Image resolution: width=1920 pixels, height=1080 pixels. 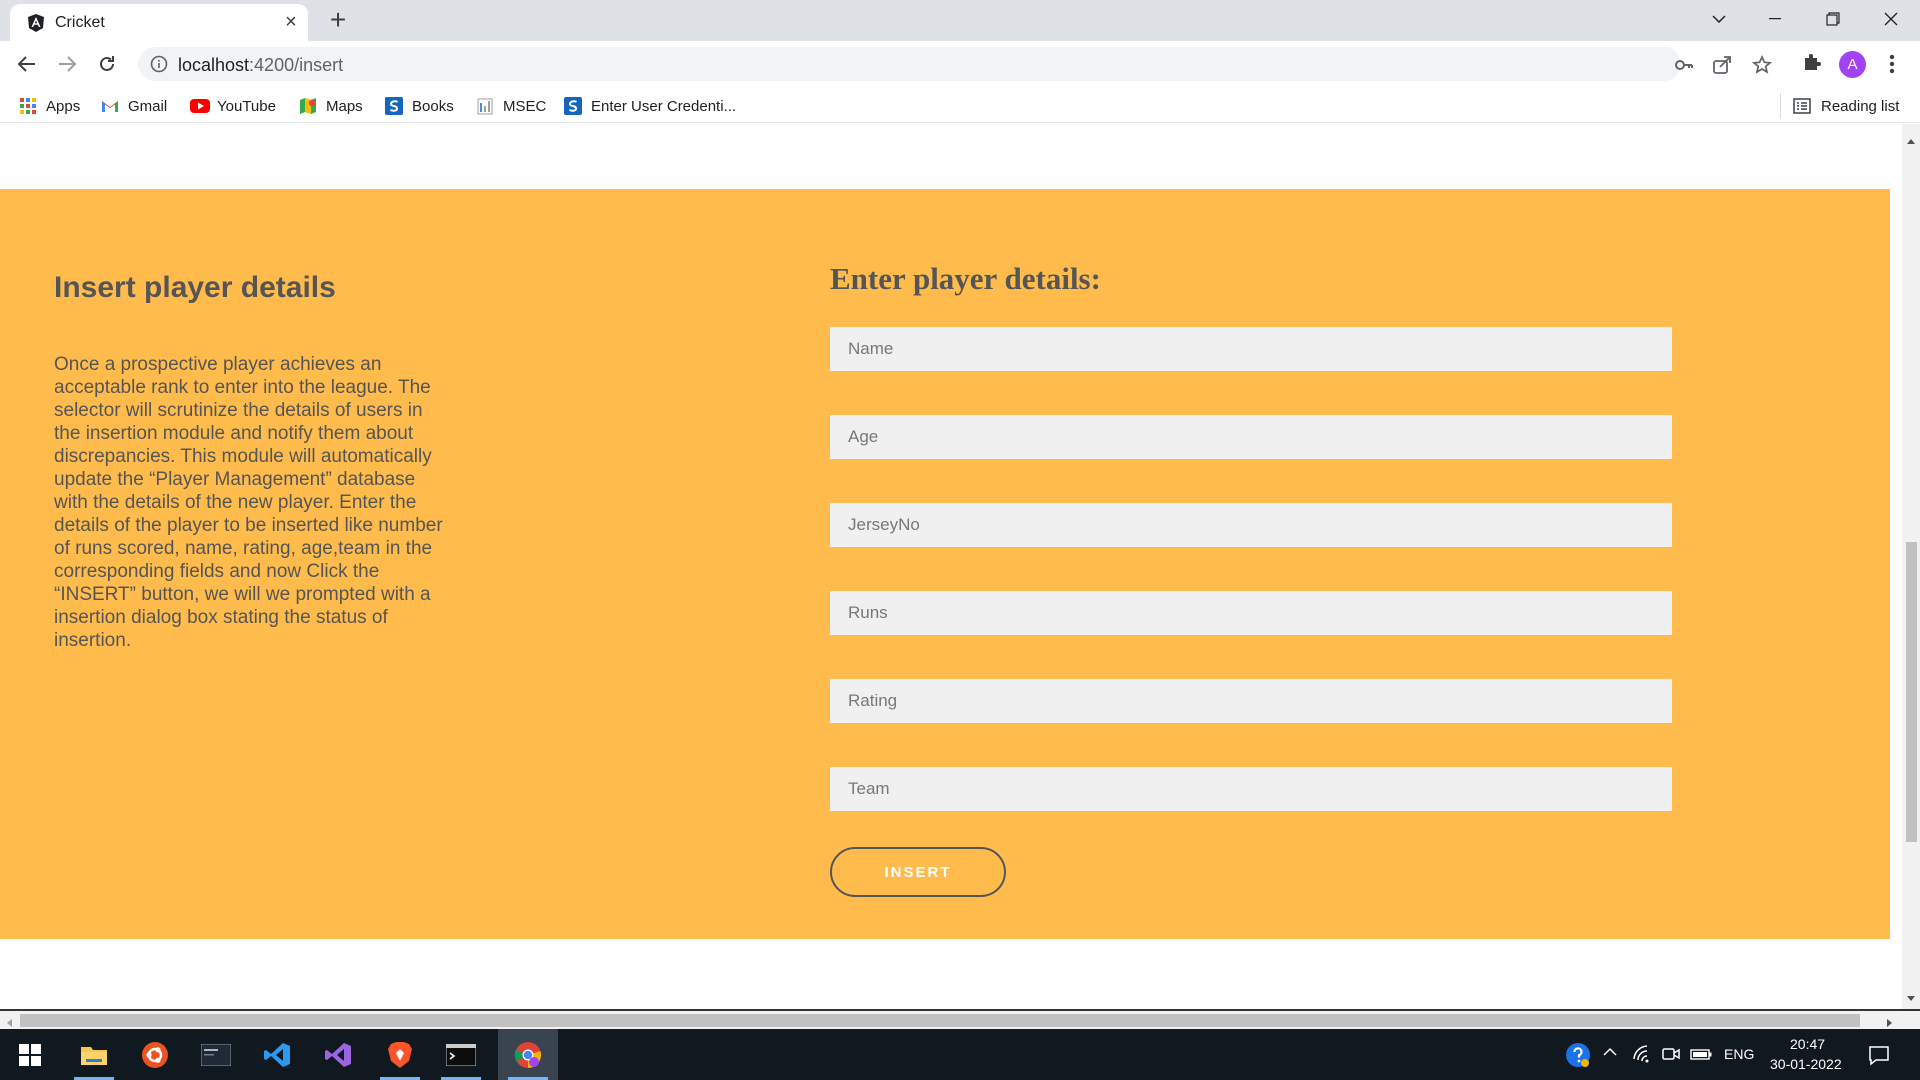 What do you see at coordinates (400, 1054) in the screenshot?
I see `brave-browser-icon` at bounding box center [400, 1054].